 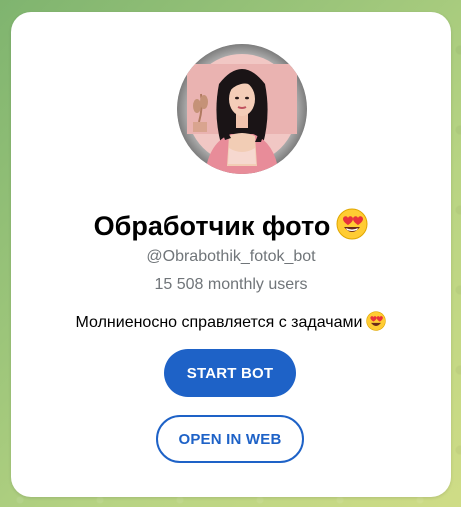 What do you see at coordinates (230, 439) in the screenshot?
I see `open-in-web-button: OPEN IN WEB` at bounding box center [230, 439].